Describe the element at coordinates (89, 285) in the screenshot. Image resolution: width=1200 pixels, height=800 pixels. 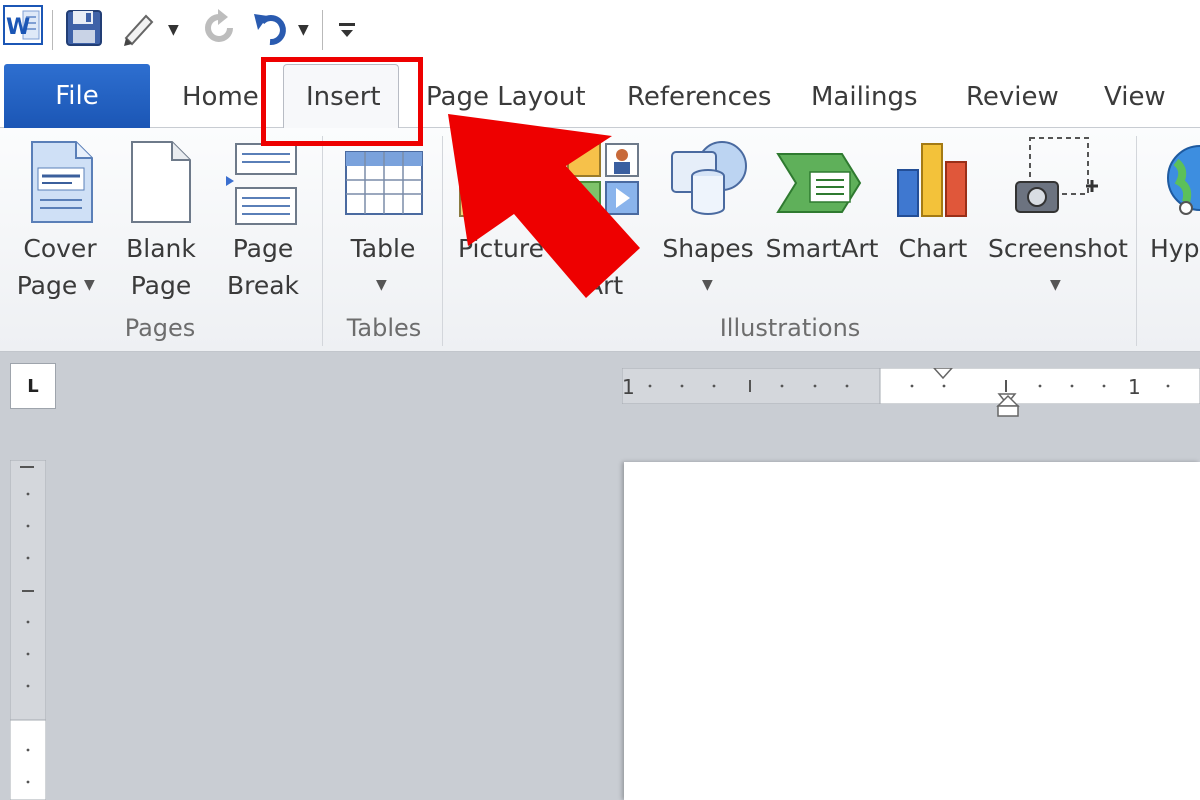
I see `cover-page-dropdown-icon: ▼` at that location.